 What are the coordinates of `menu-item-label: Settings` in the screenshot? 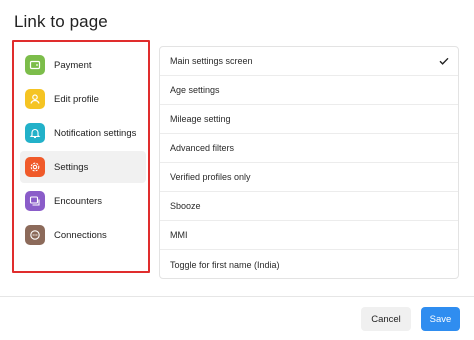 It's located at (71, 167).